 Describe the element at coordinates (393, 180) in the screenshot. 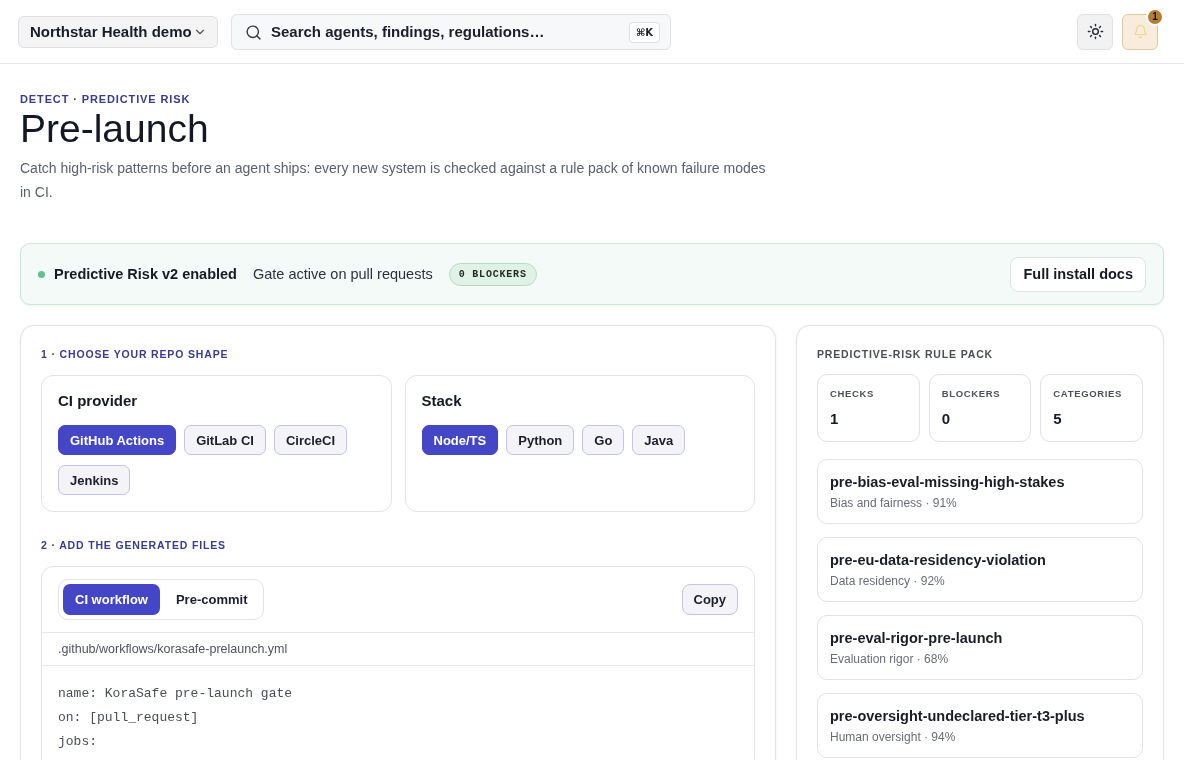

I see `page-description: Catch high-risk patterns before an agent ships: every new system is checked against a rule pack of known failure modes in CI.` at that location.